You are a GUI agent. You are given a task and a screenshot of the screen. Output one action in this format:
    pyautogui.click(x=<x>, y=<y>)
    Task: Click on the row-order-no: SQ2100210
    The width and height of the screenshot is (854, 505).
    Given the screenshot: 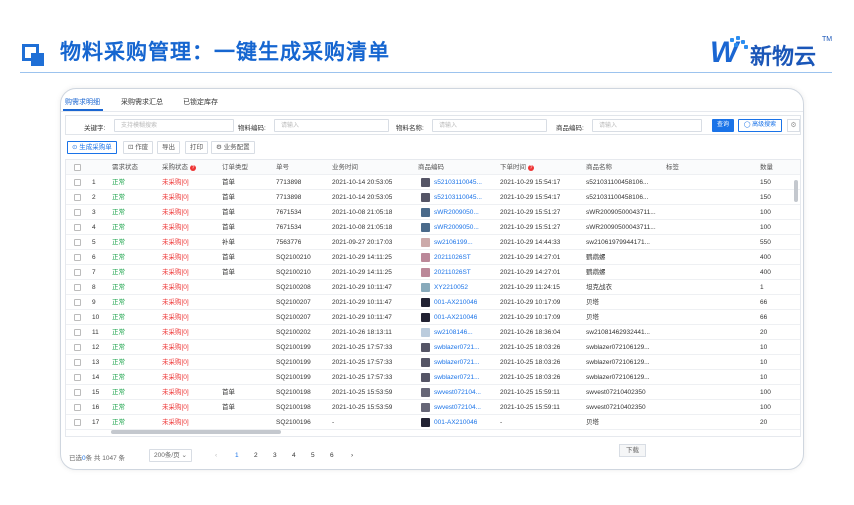 What is the action you would take?
    pyautogui.click(x=293, y=272)
    